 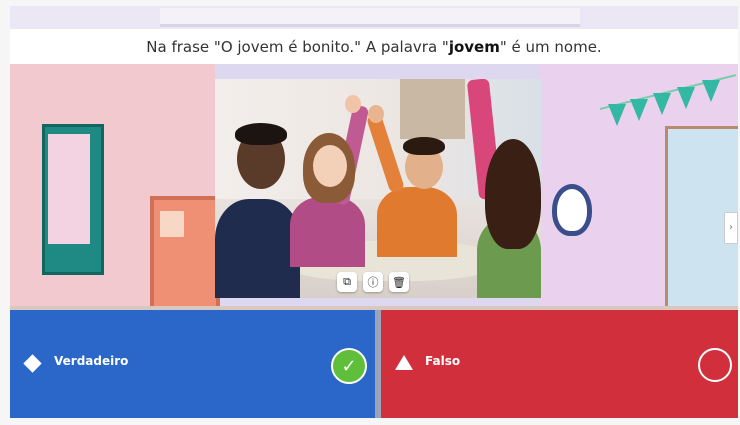 What do you see at coordinates (91, 361) in the screenshot?
I see `answer-label: Verdadeiro` at bounding box center [91, 361].